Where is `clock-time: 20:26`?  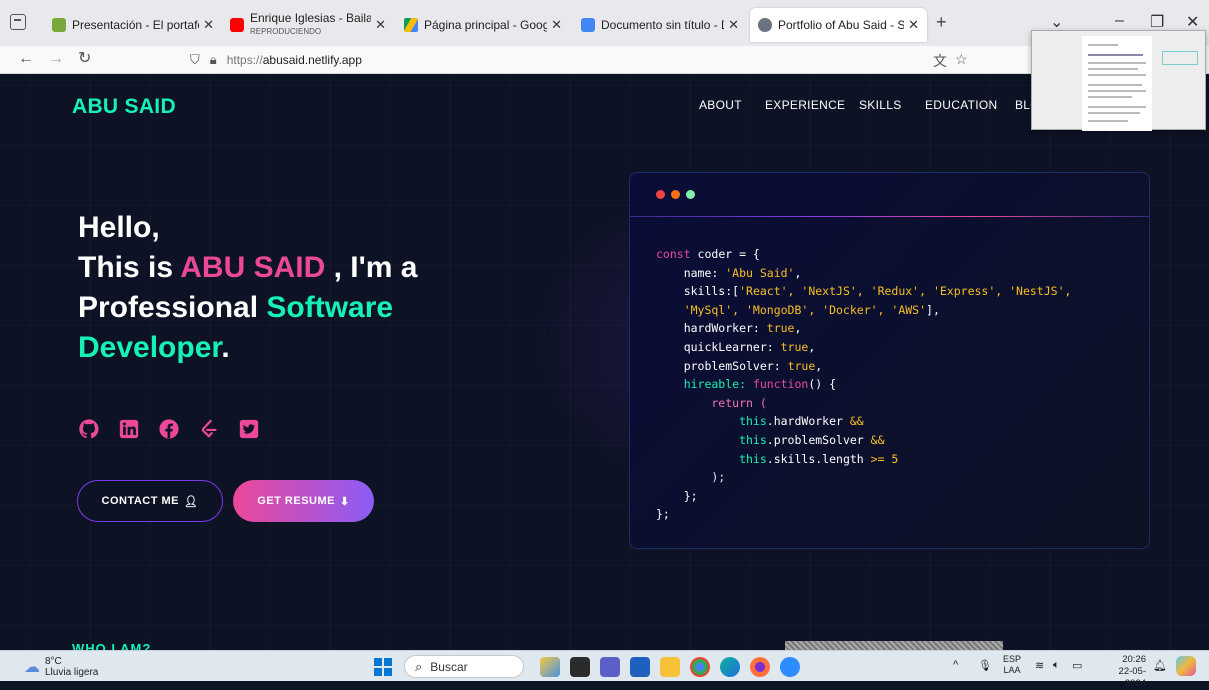 clock-time: 20:26 is located at coordinates (1134, 659).